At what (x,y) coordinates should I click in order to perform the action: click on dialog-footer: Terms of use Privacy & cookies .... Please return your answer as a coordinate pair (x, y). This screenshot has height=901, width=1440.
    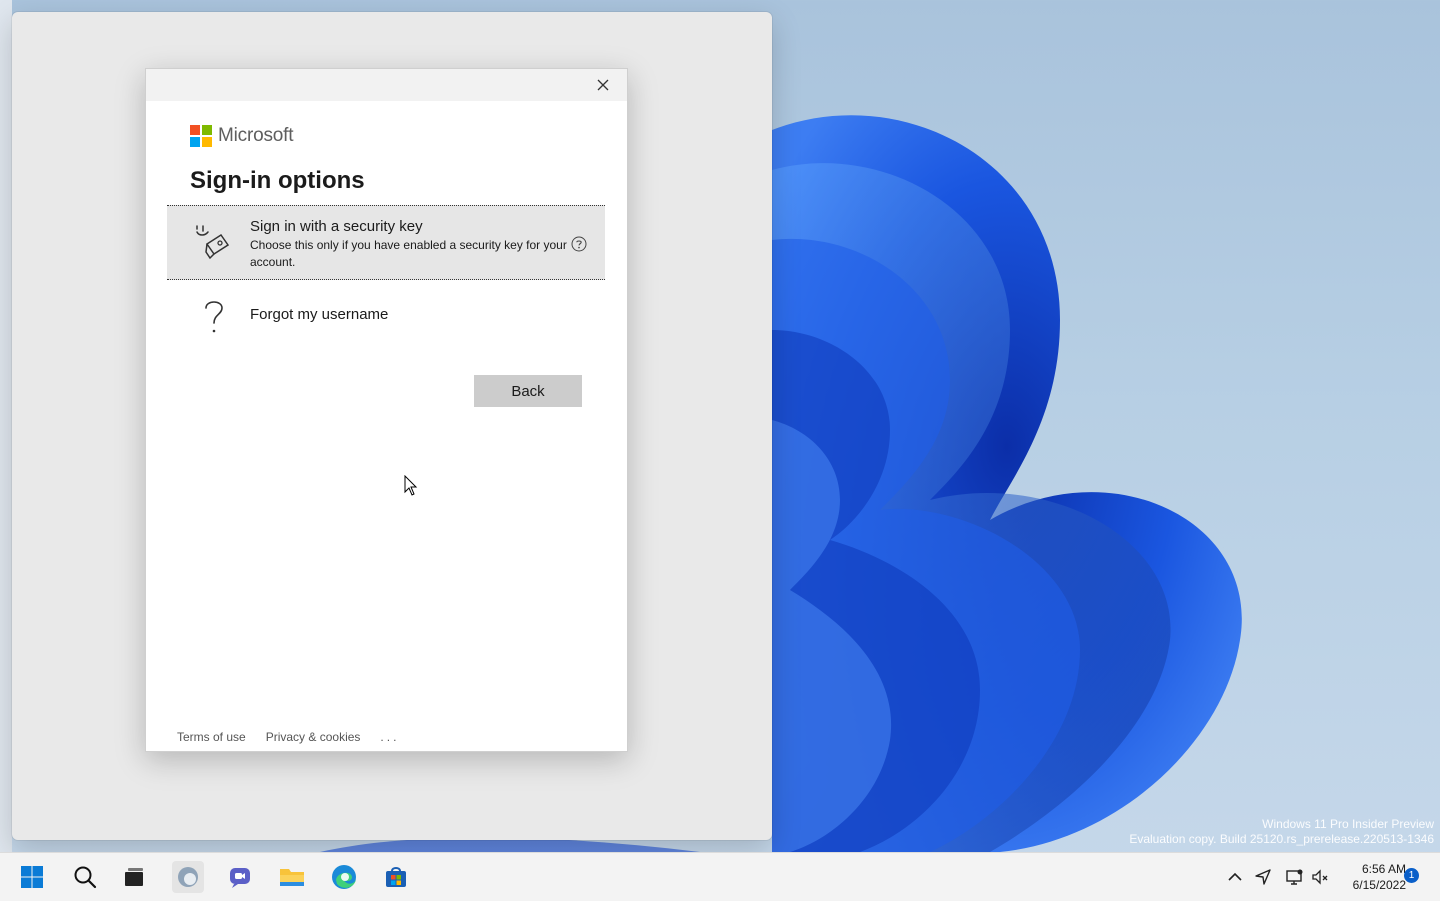
    Looking at the image, I should click on (288, 737).